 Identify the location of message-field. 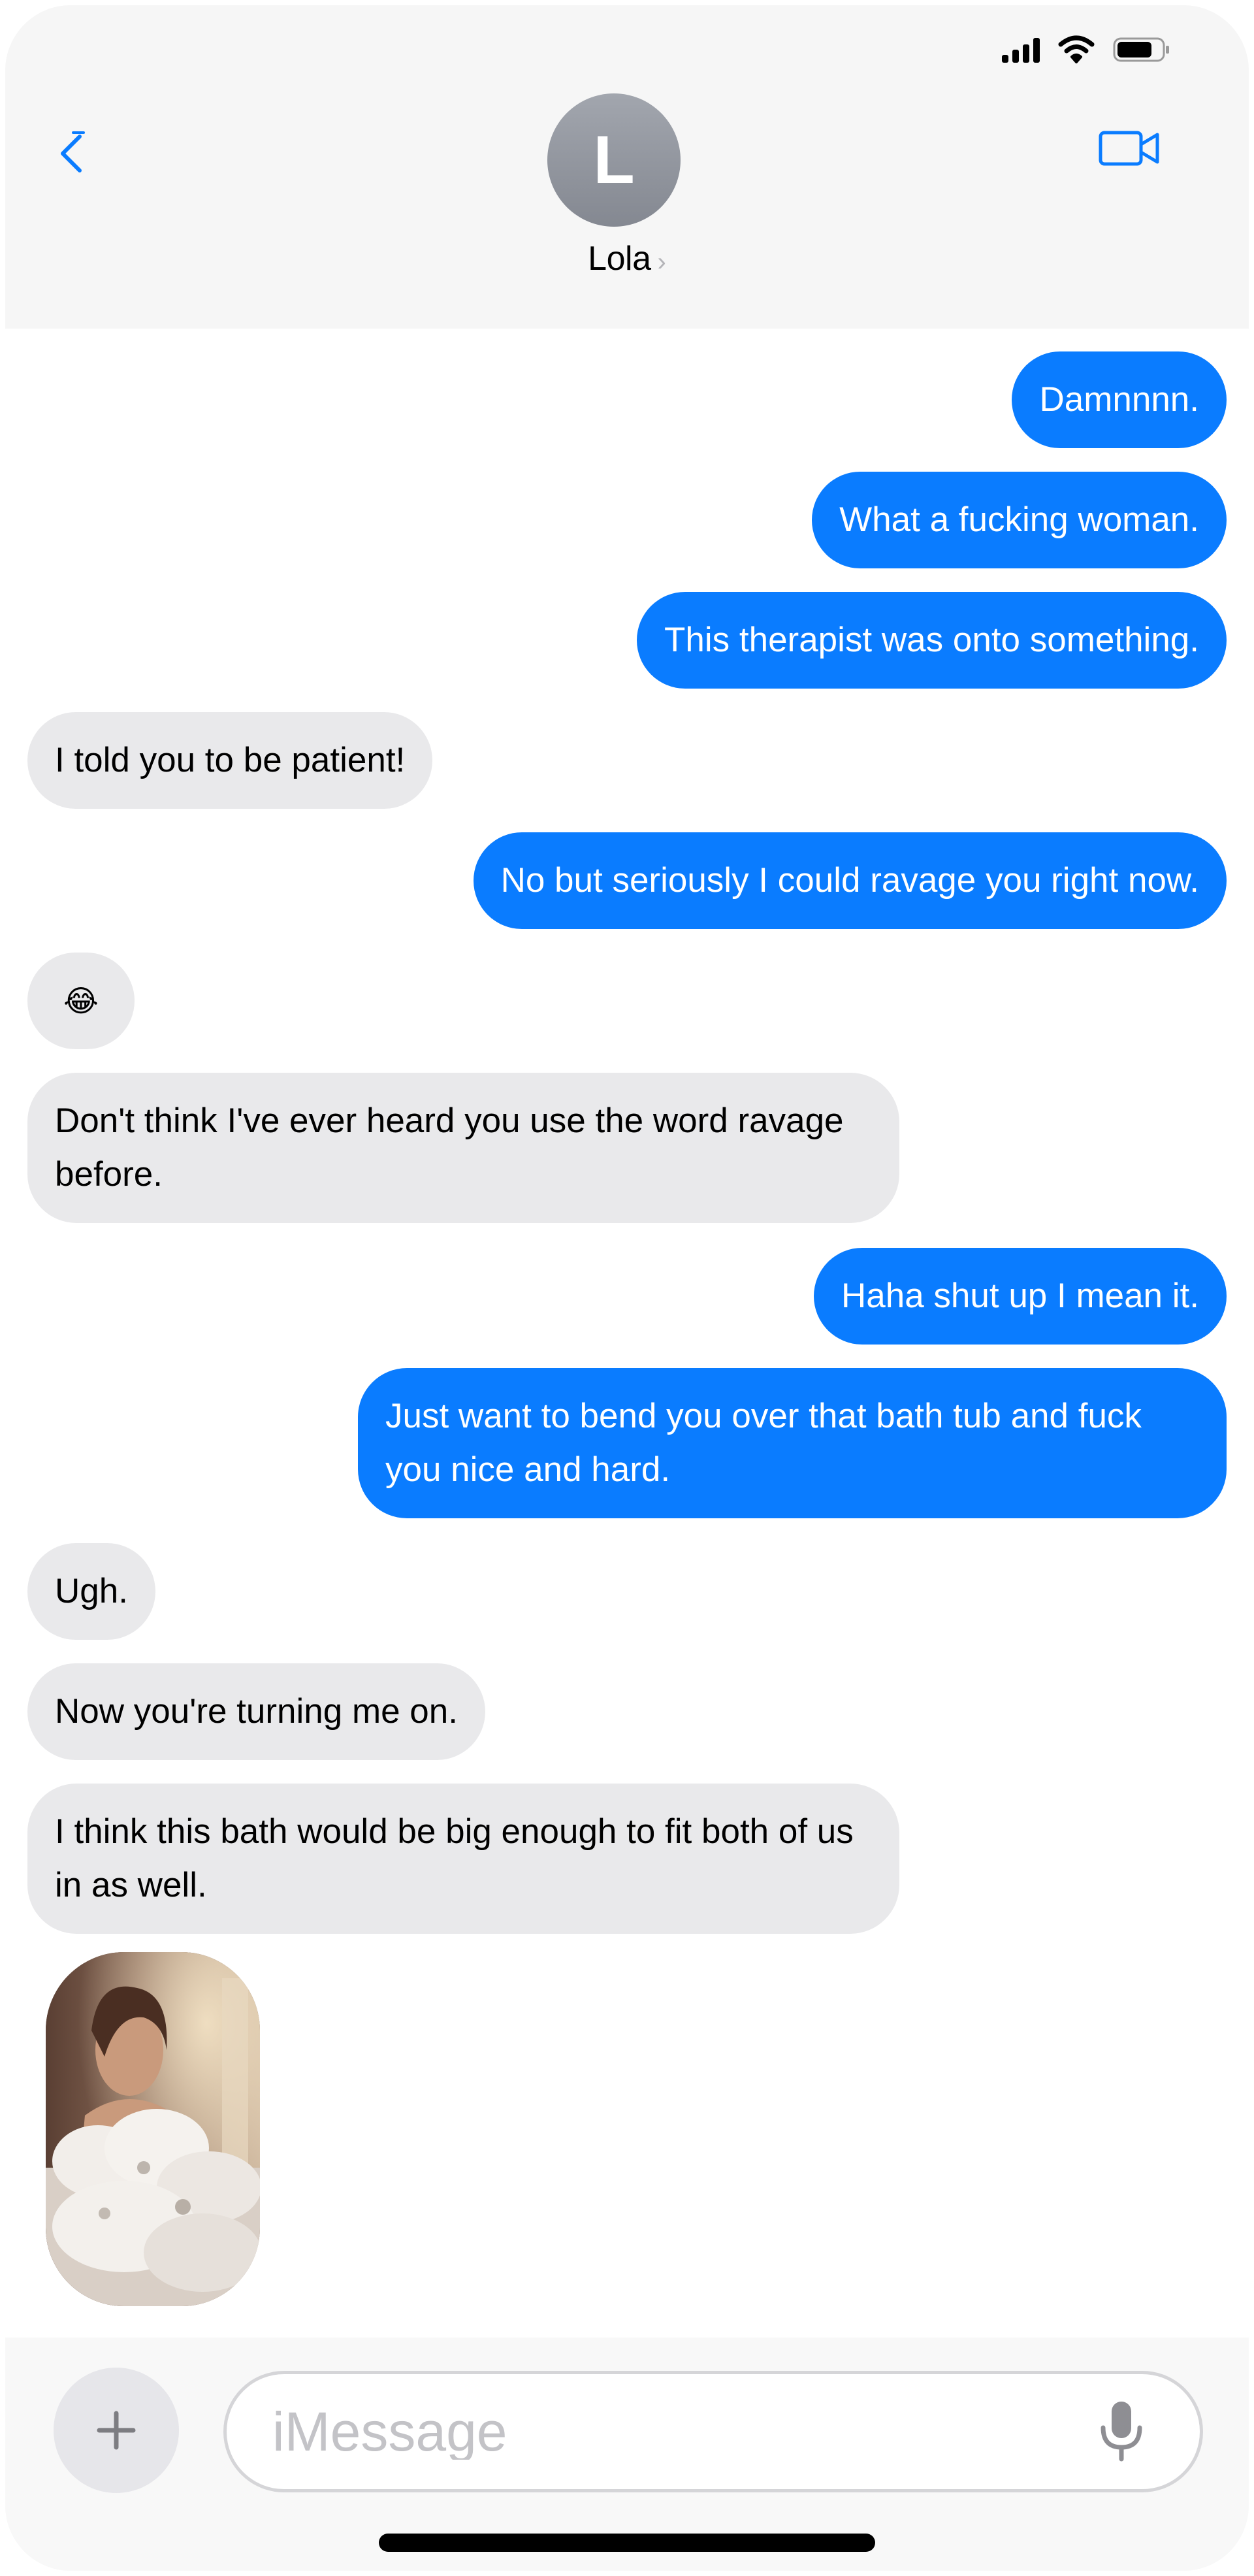
(713, 2431).